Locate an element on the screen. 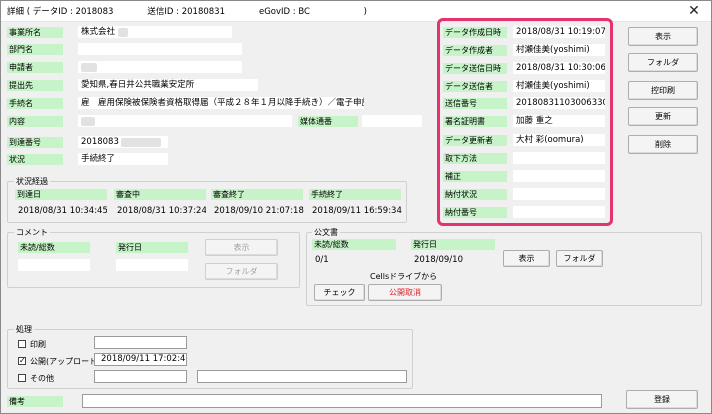  comment-unread-label: 未読/総数 is located at coordinates (54, 247).